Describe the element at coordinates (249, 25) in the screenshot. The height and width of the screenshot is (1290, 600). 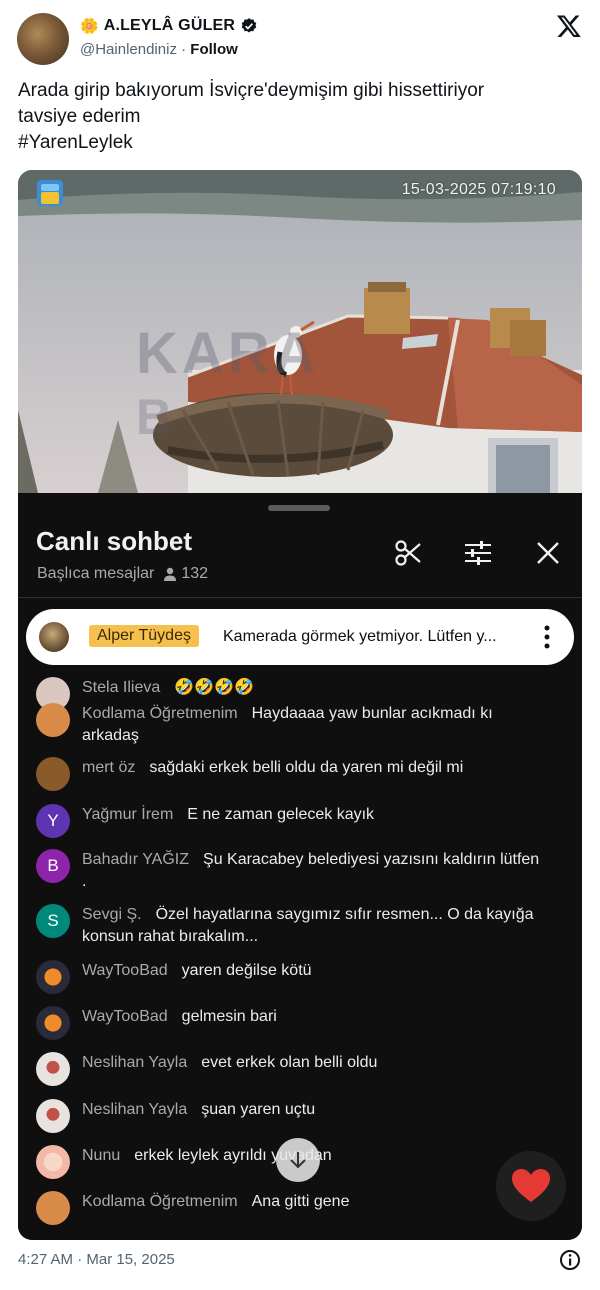
I see `verified-badge-icon` at that location.